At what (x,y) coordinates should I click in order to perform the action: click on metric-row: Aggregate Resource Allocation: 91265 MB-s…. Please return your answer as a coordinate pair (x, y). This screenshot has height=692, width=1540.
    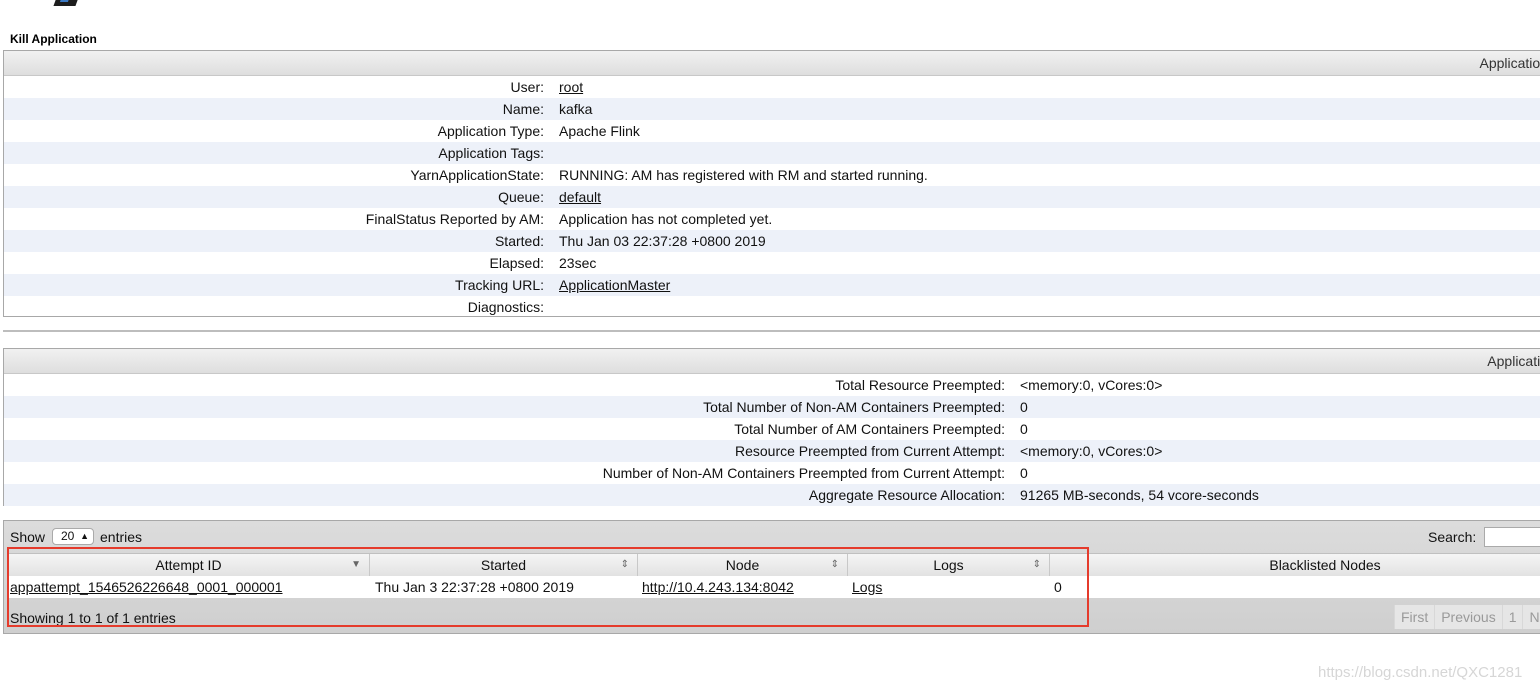
    Looking at the image, I should click on (772, 495).